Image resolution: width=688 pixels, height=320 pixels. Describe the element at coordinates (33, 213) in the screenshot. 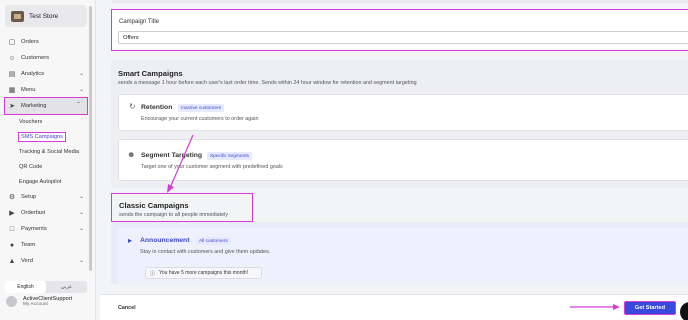

I see `sidebar-item-label: Orderfast` at that location.